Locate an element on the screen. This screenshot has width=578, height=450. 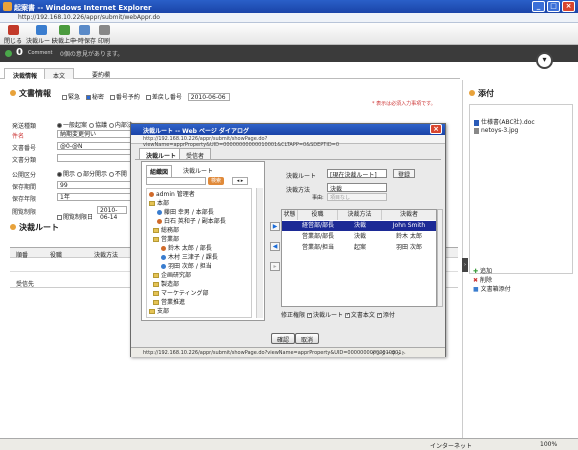
period-select: 1年 is located at coordinates (94, 197).